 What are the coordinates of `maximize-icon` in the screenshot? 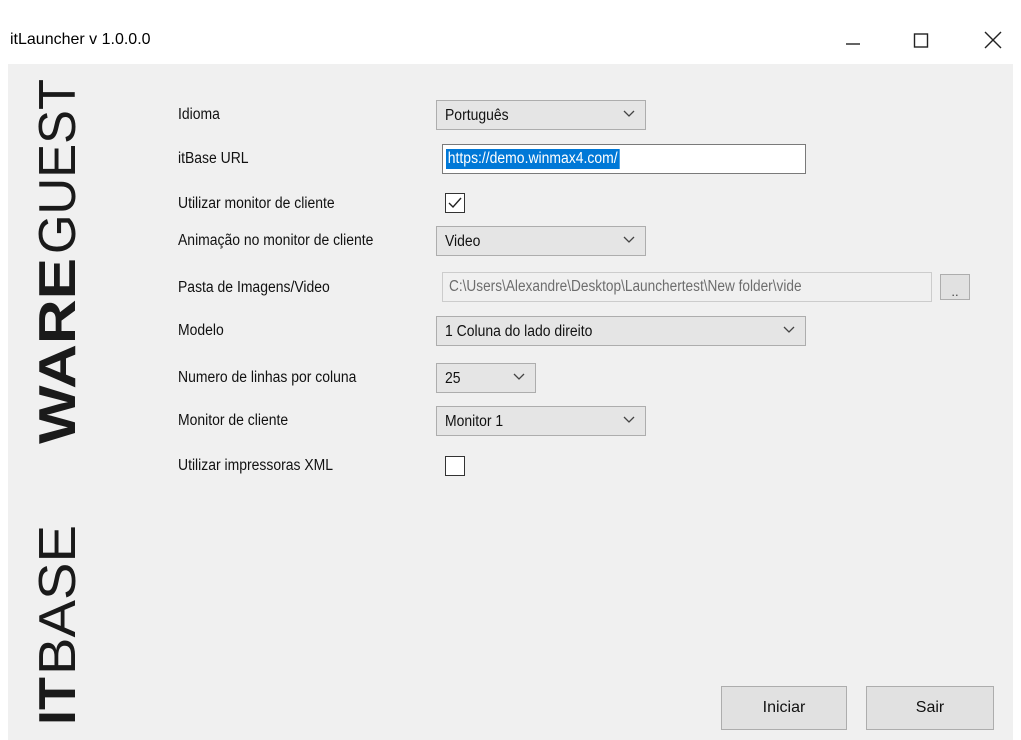 It's located at (921, 40).